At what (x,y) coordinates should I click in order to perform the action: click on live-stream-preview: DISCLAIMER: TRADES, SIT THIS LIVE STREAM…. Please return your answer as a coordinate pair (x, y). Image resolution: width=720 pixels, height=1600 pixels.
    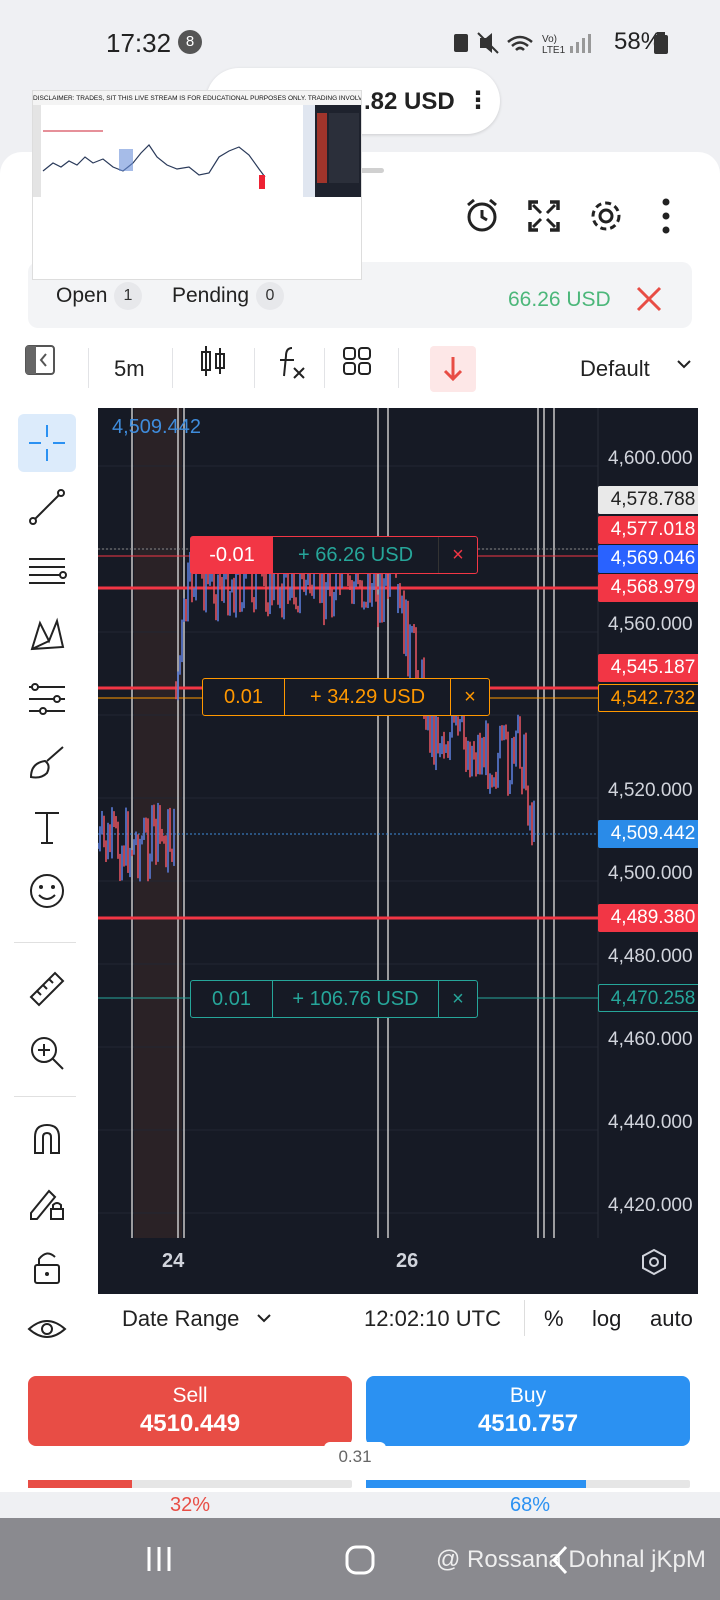
    Looking at the image, I should click on (197, 185).